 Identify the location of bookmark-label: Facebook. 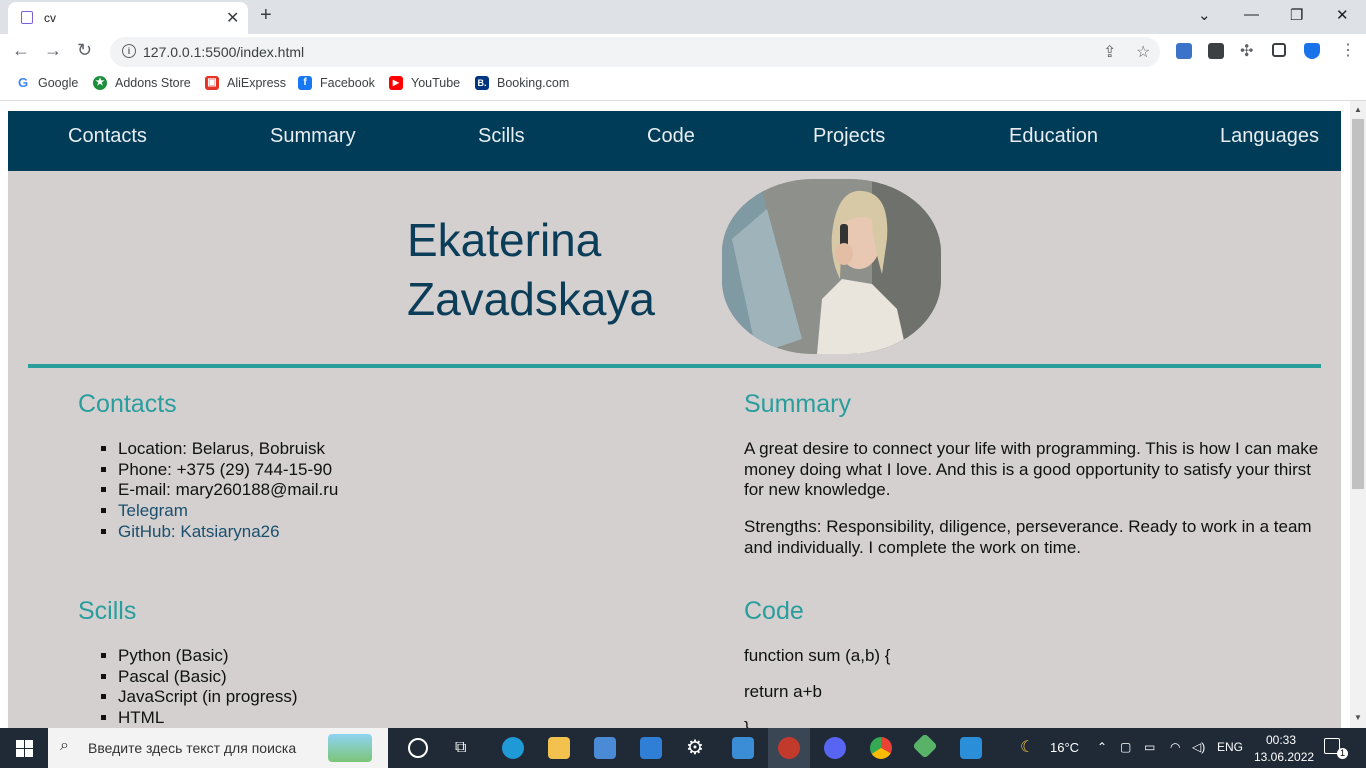
(347, 83).